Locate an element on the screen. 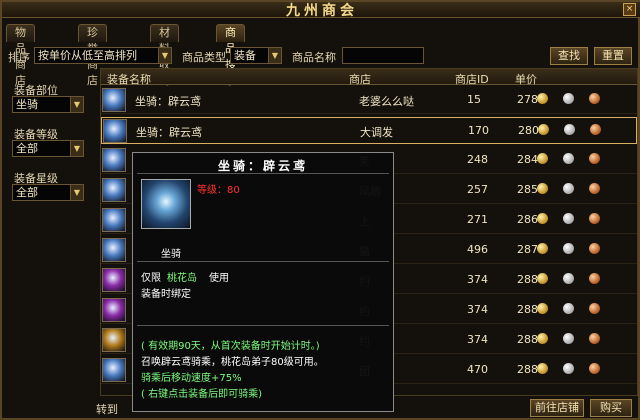  name-label: 商品名称 is located at coordinates (314, 57).